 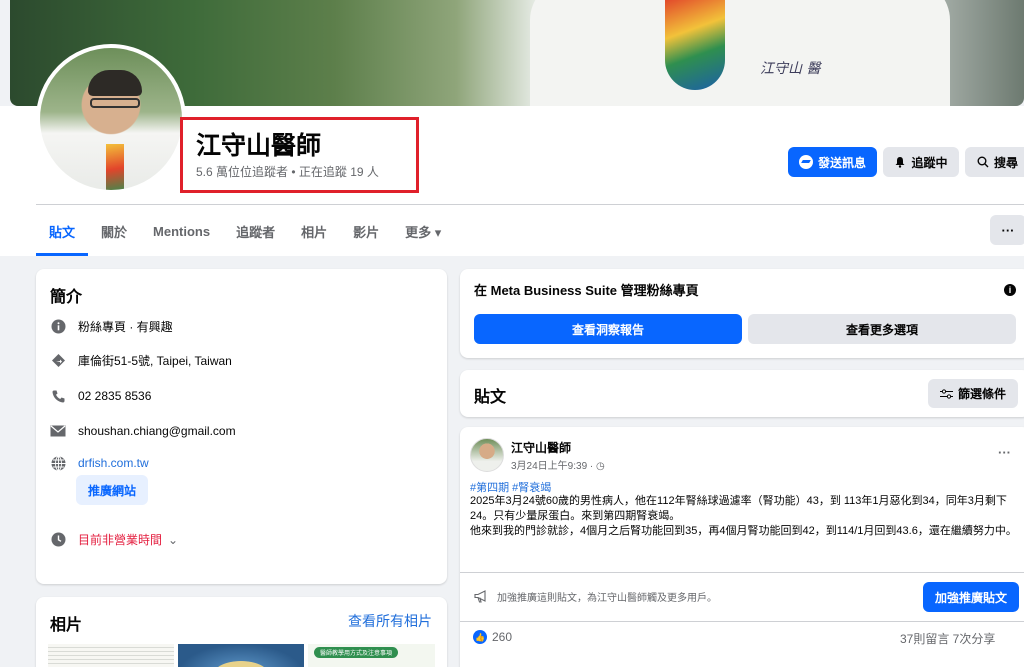 What do you see at coordinates (981, 394) in the screenshot?
I see `filter-label: 篩選條件` at bounding box center [981, 394].